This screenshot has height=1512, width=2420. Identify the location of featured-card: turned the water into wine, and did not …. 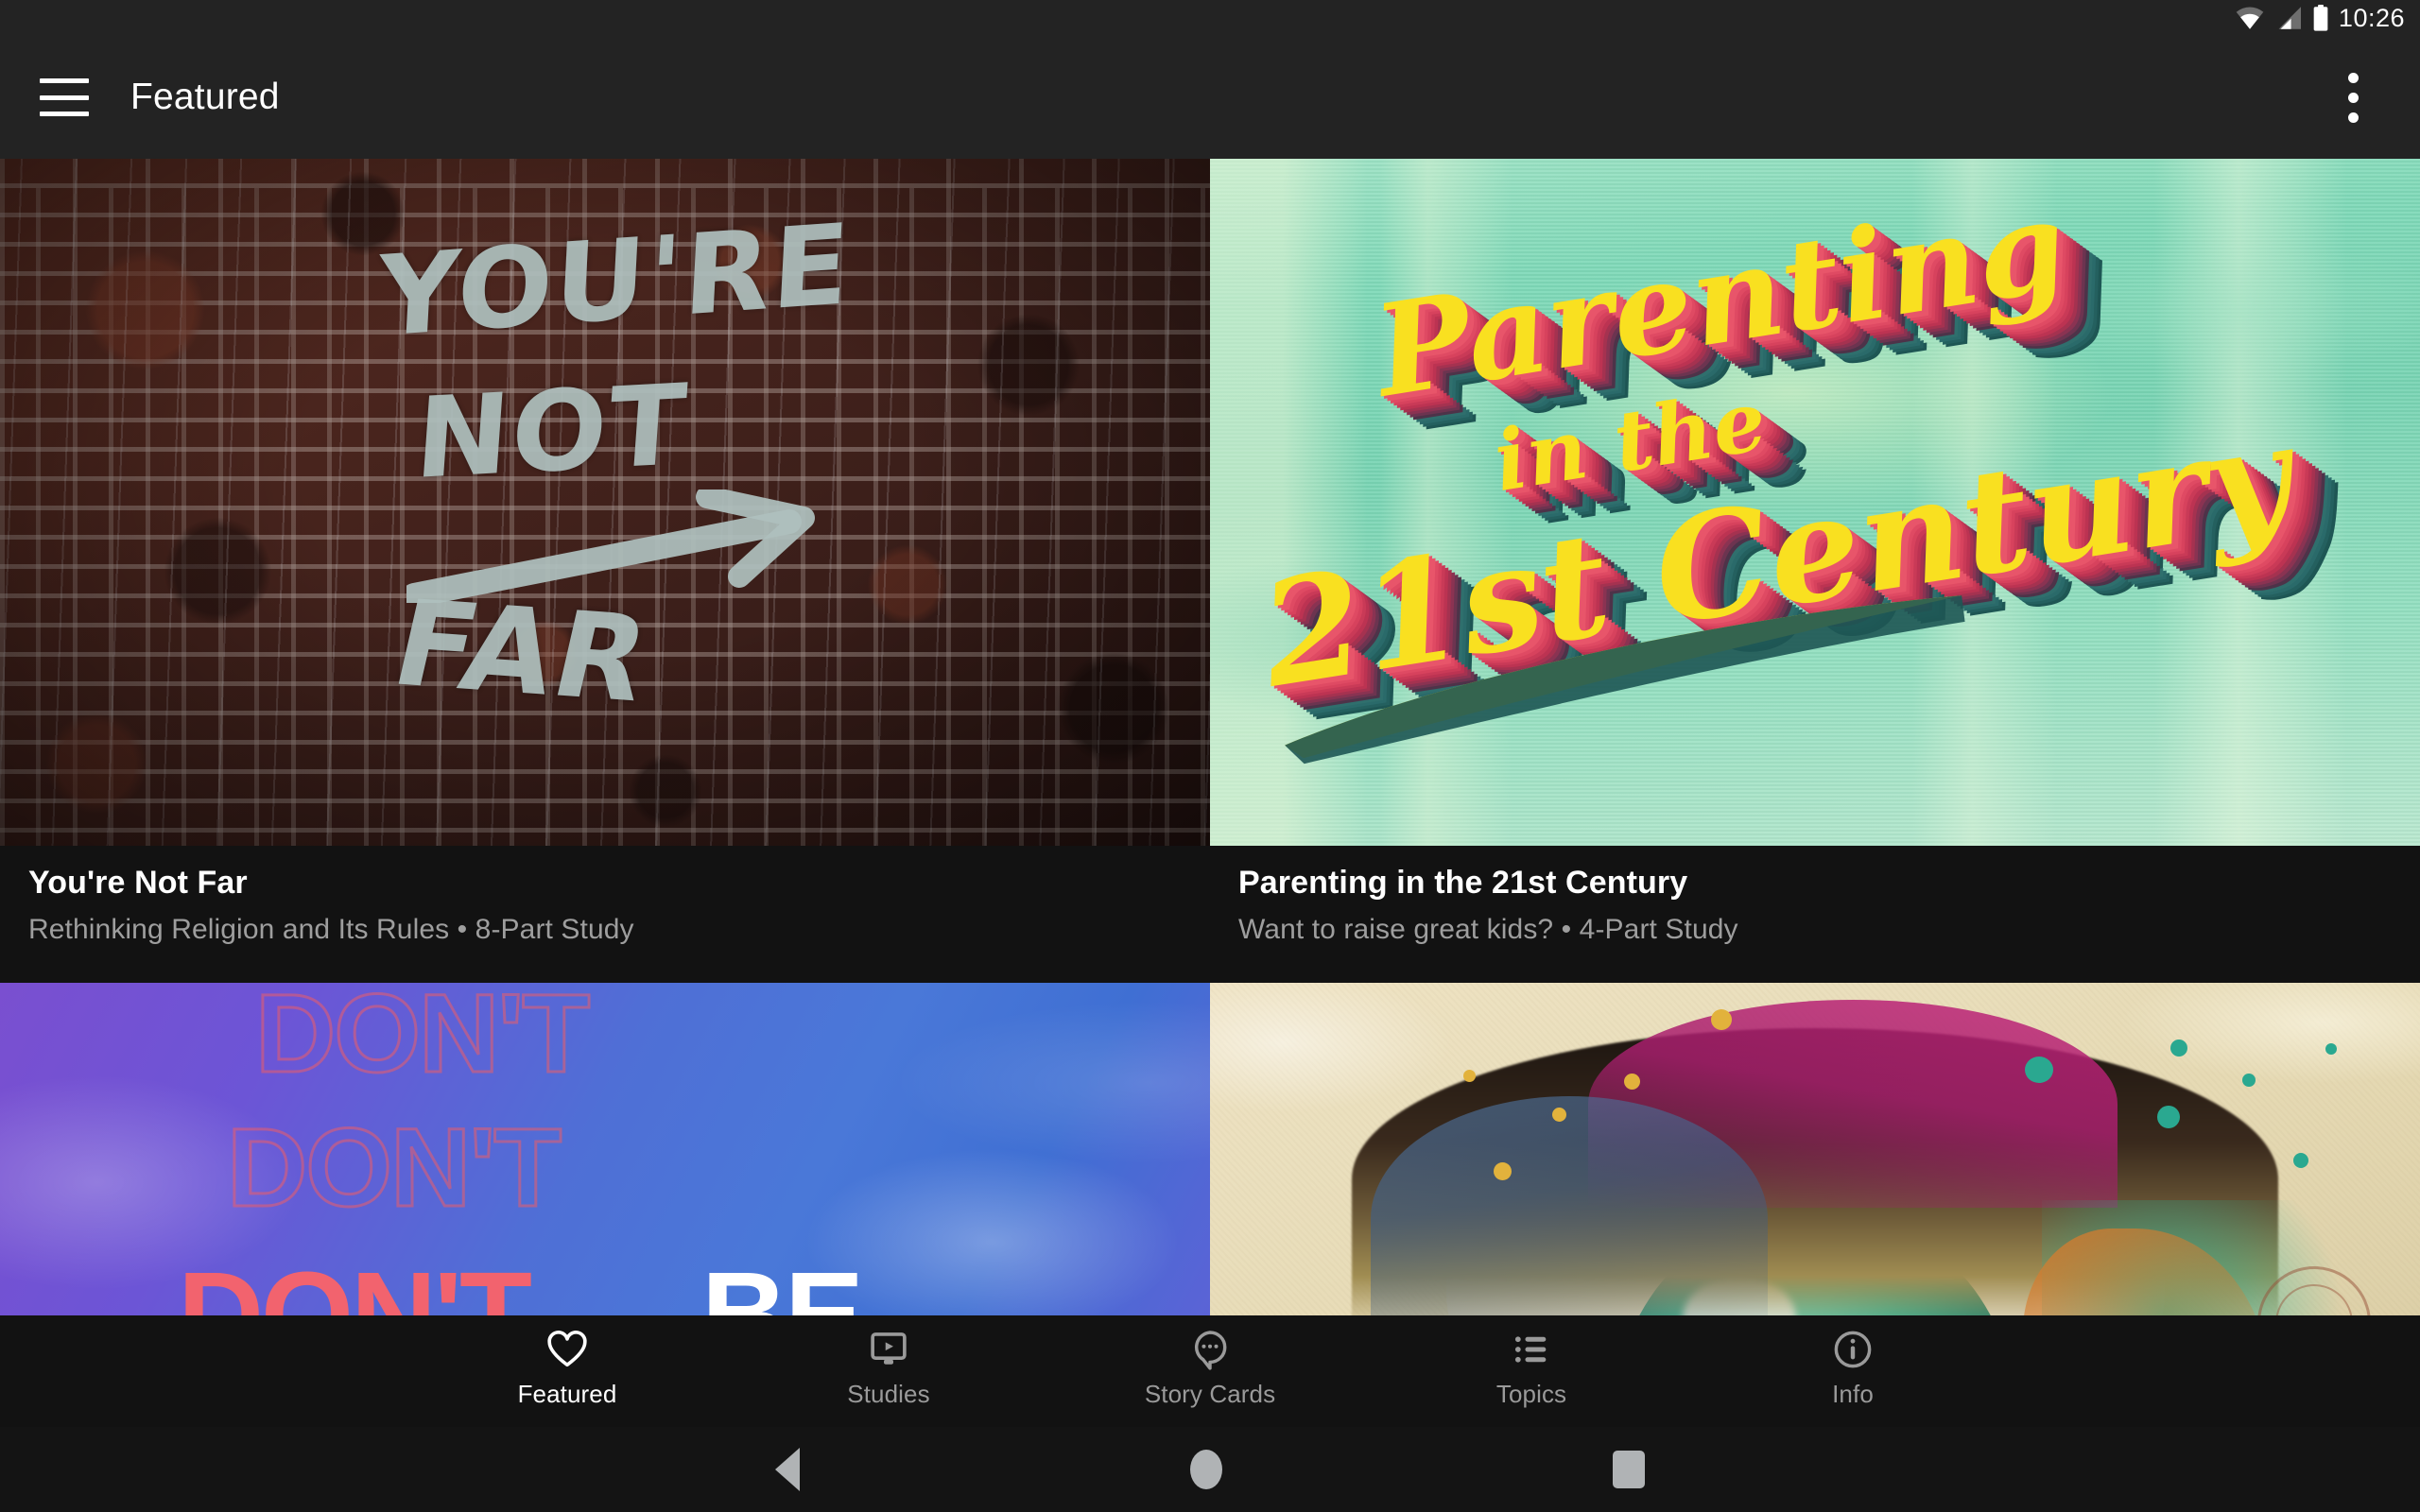
(1815, 1149).